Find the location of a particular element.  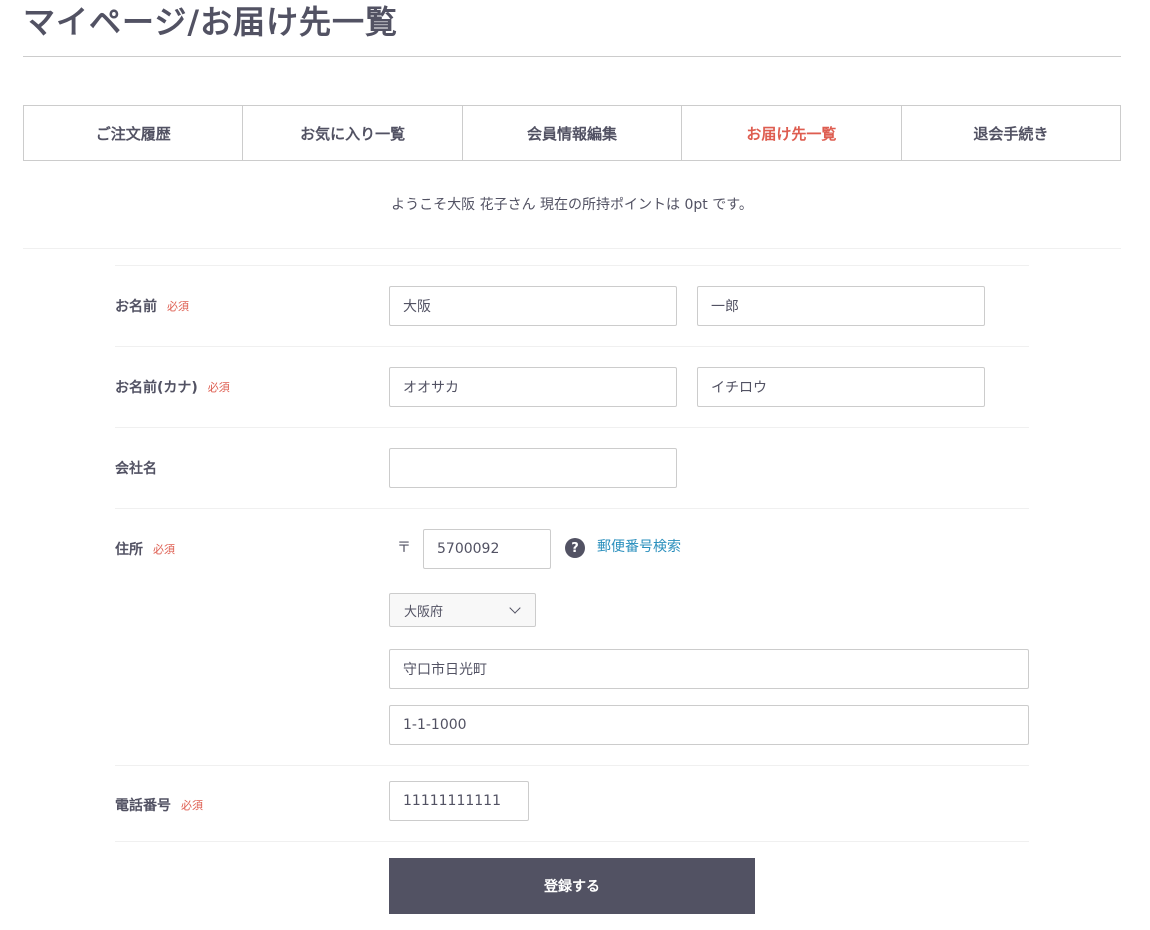

welcome-divider is located at coordinates (572, 248).